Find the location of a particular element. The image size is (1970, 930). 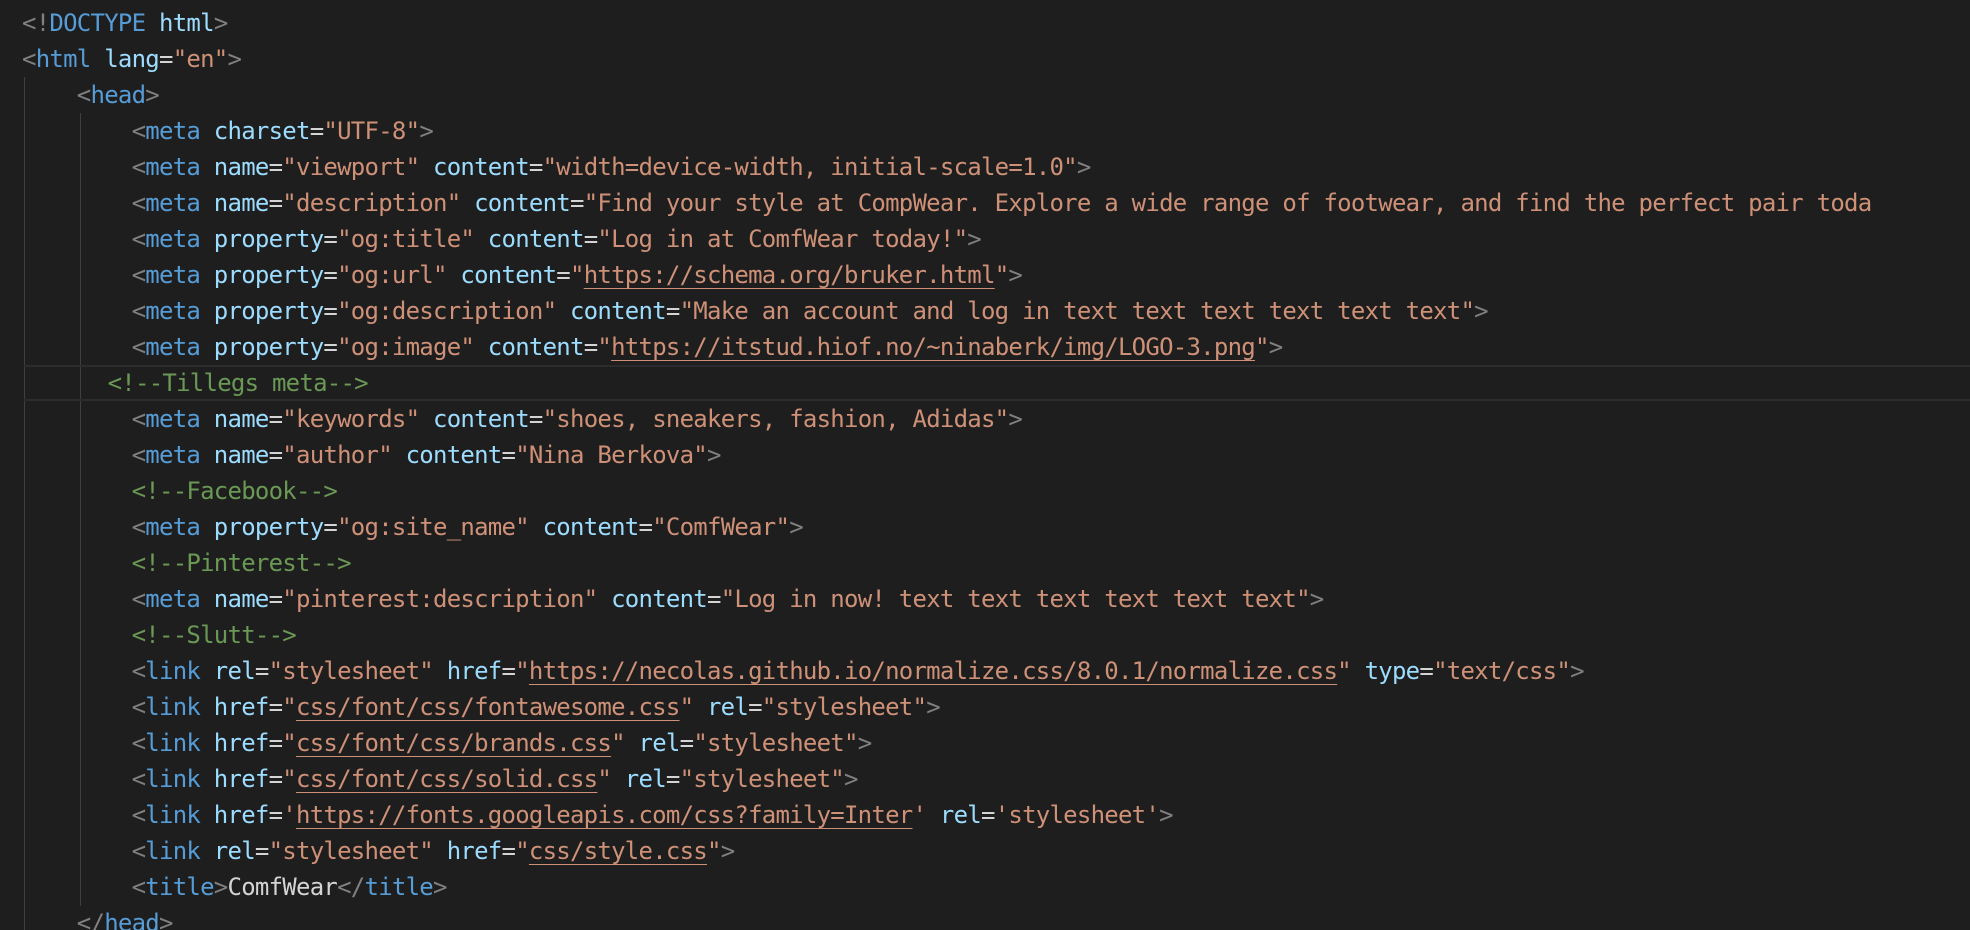

url-link: css/font/css/brands.css is located at coordinates (454, 743).